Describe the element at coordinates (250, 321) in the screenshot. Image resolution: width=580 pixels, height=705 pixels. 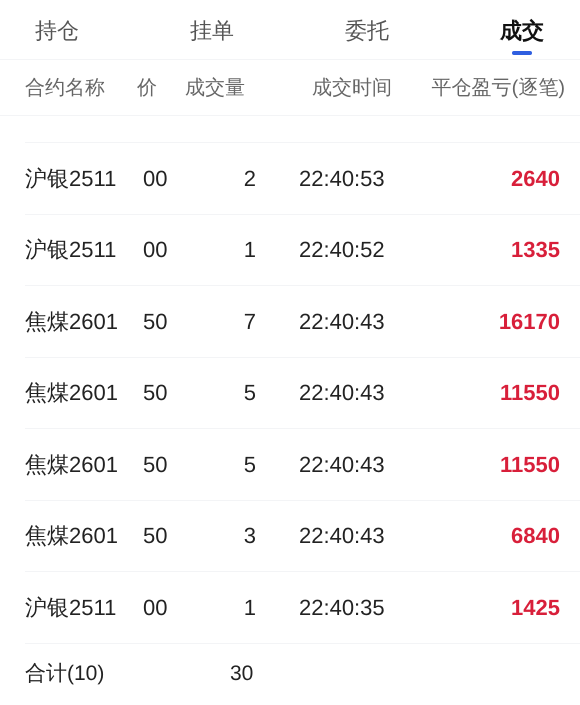
I see `table-cell: 7` at that location.